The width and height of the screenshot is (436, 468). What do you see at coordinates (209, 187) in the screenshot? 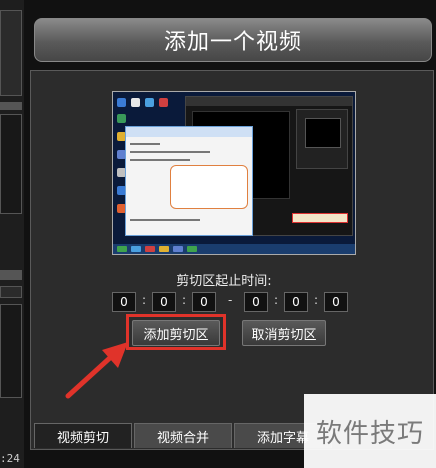
I see `document-callout` at bounding box center [209, 187].